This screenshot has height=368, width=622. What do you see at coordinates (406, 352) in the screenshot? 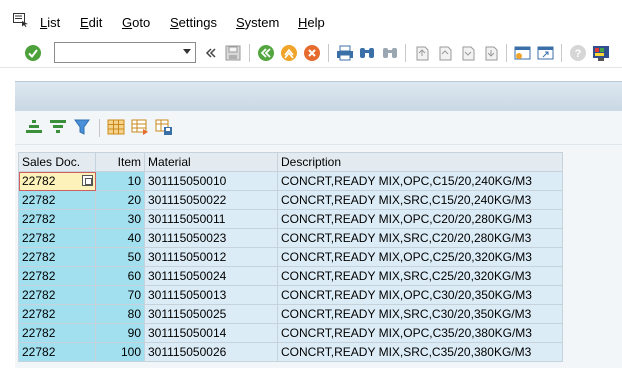
I see `description-cell-value: CONCRT,READY MIX,SRC,C35/20,380KG/M3` at bounding box center [406, 352].